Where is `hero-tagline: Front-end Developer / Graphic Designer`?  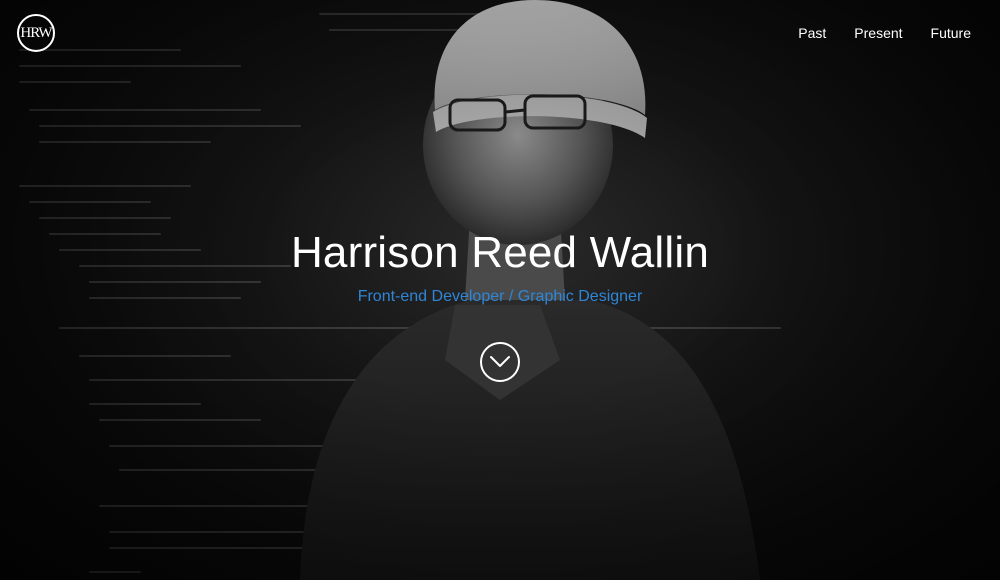
hero-tagline: Front-end Developer / Graphic Designer is located at coordinates (500, 296).